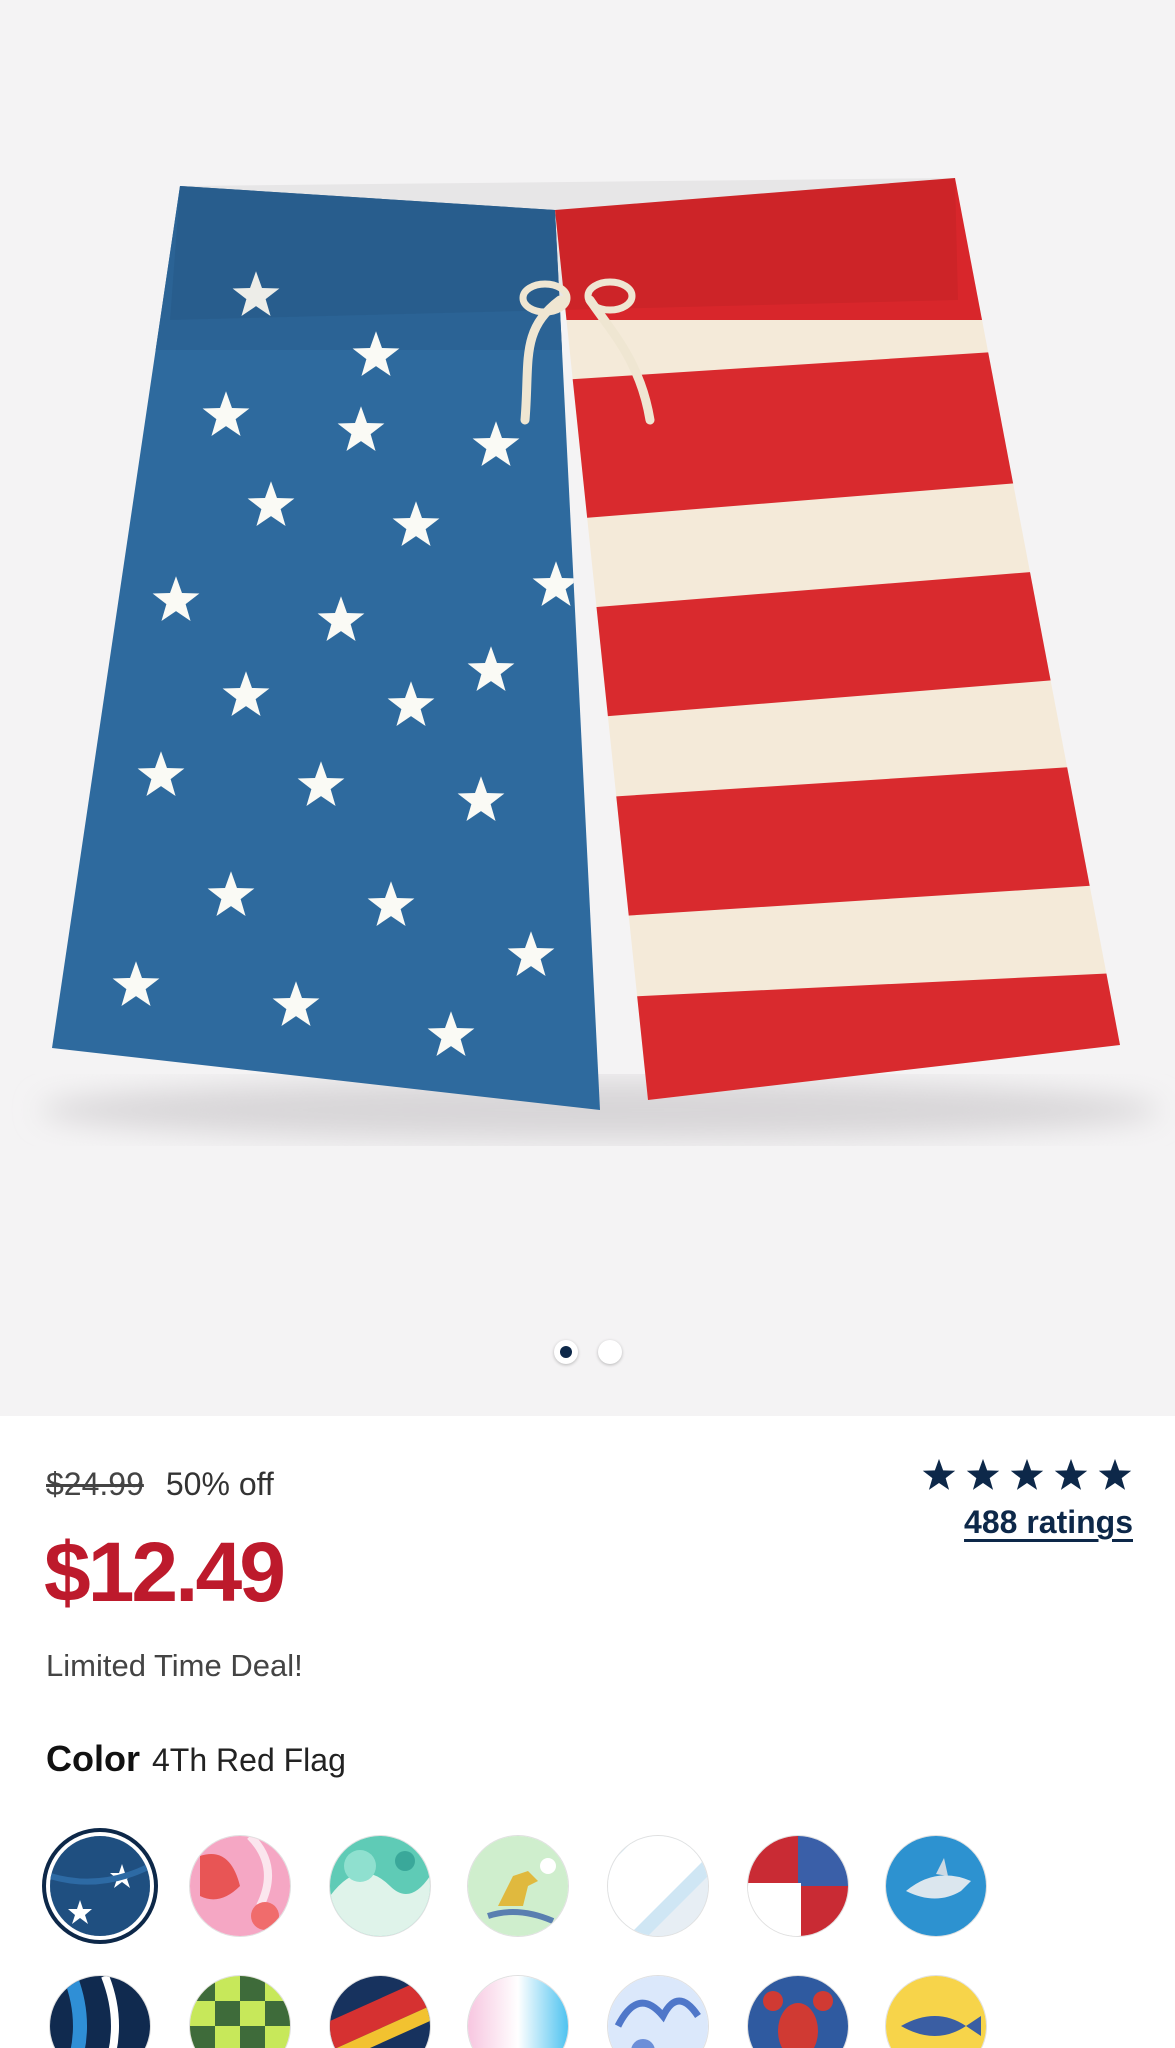 The height and width of the screenshot is (2048, 1175). What do you see at coordinates (380, 1886) in the screenshot?
I see `swatch-teal-tropical` at bounding box center [380, 1886].